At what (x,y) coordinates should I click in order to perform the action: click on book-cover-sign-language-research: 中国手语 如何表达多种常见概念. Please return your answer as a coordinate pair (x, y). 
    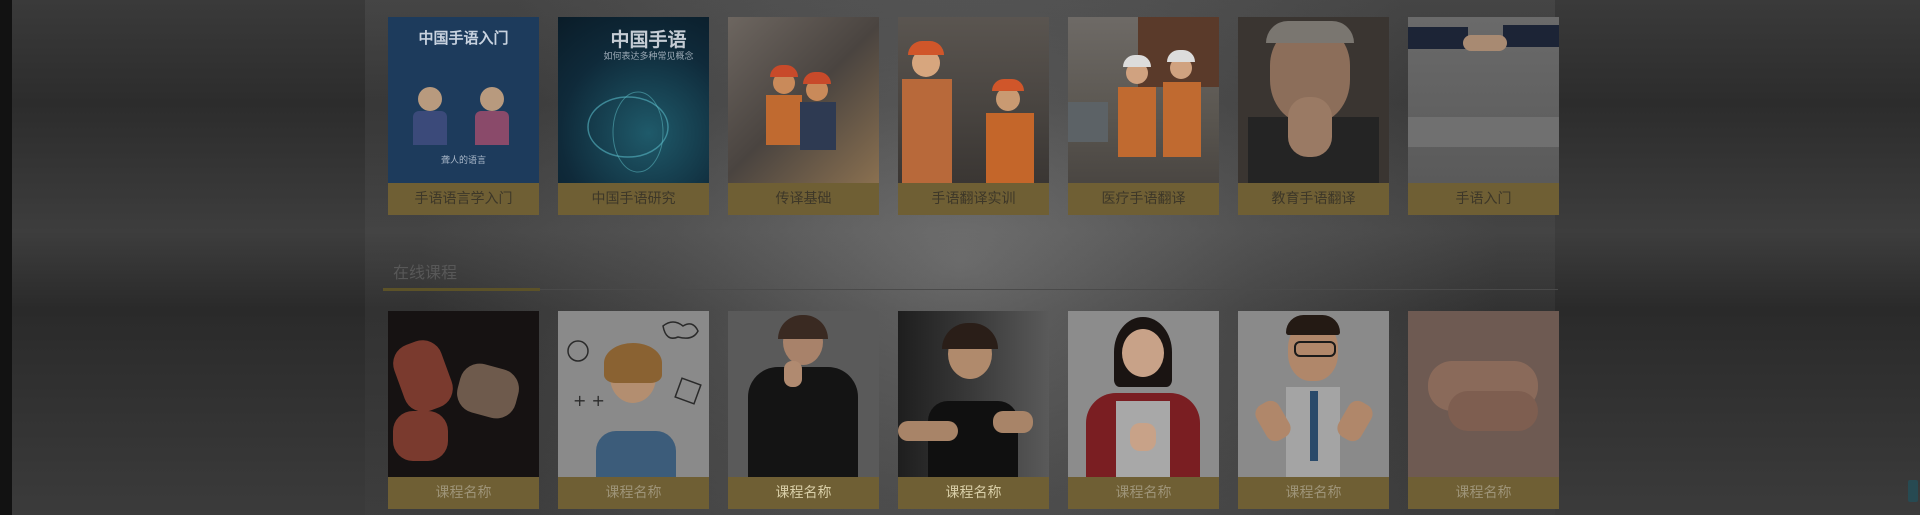
    Looking at the image, I should click on (633, 100).